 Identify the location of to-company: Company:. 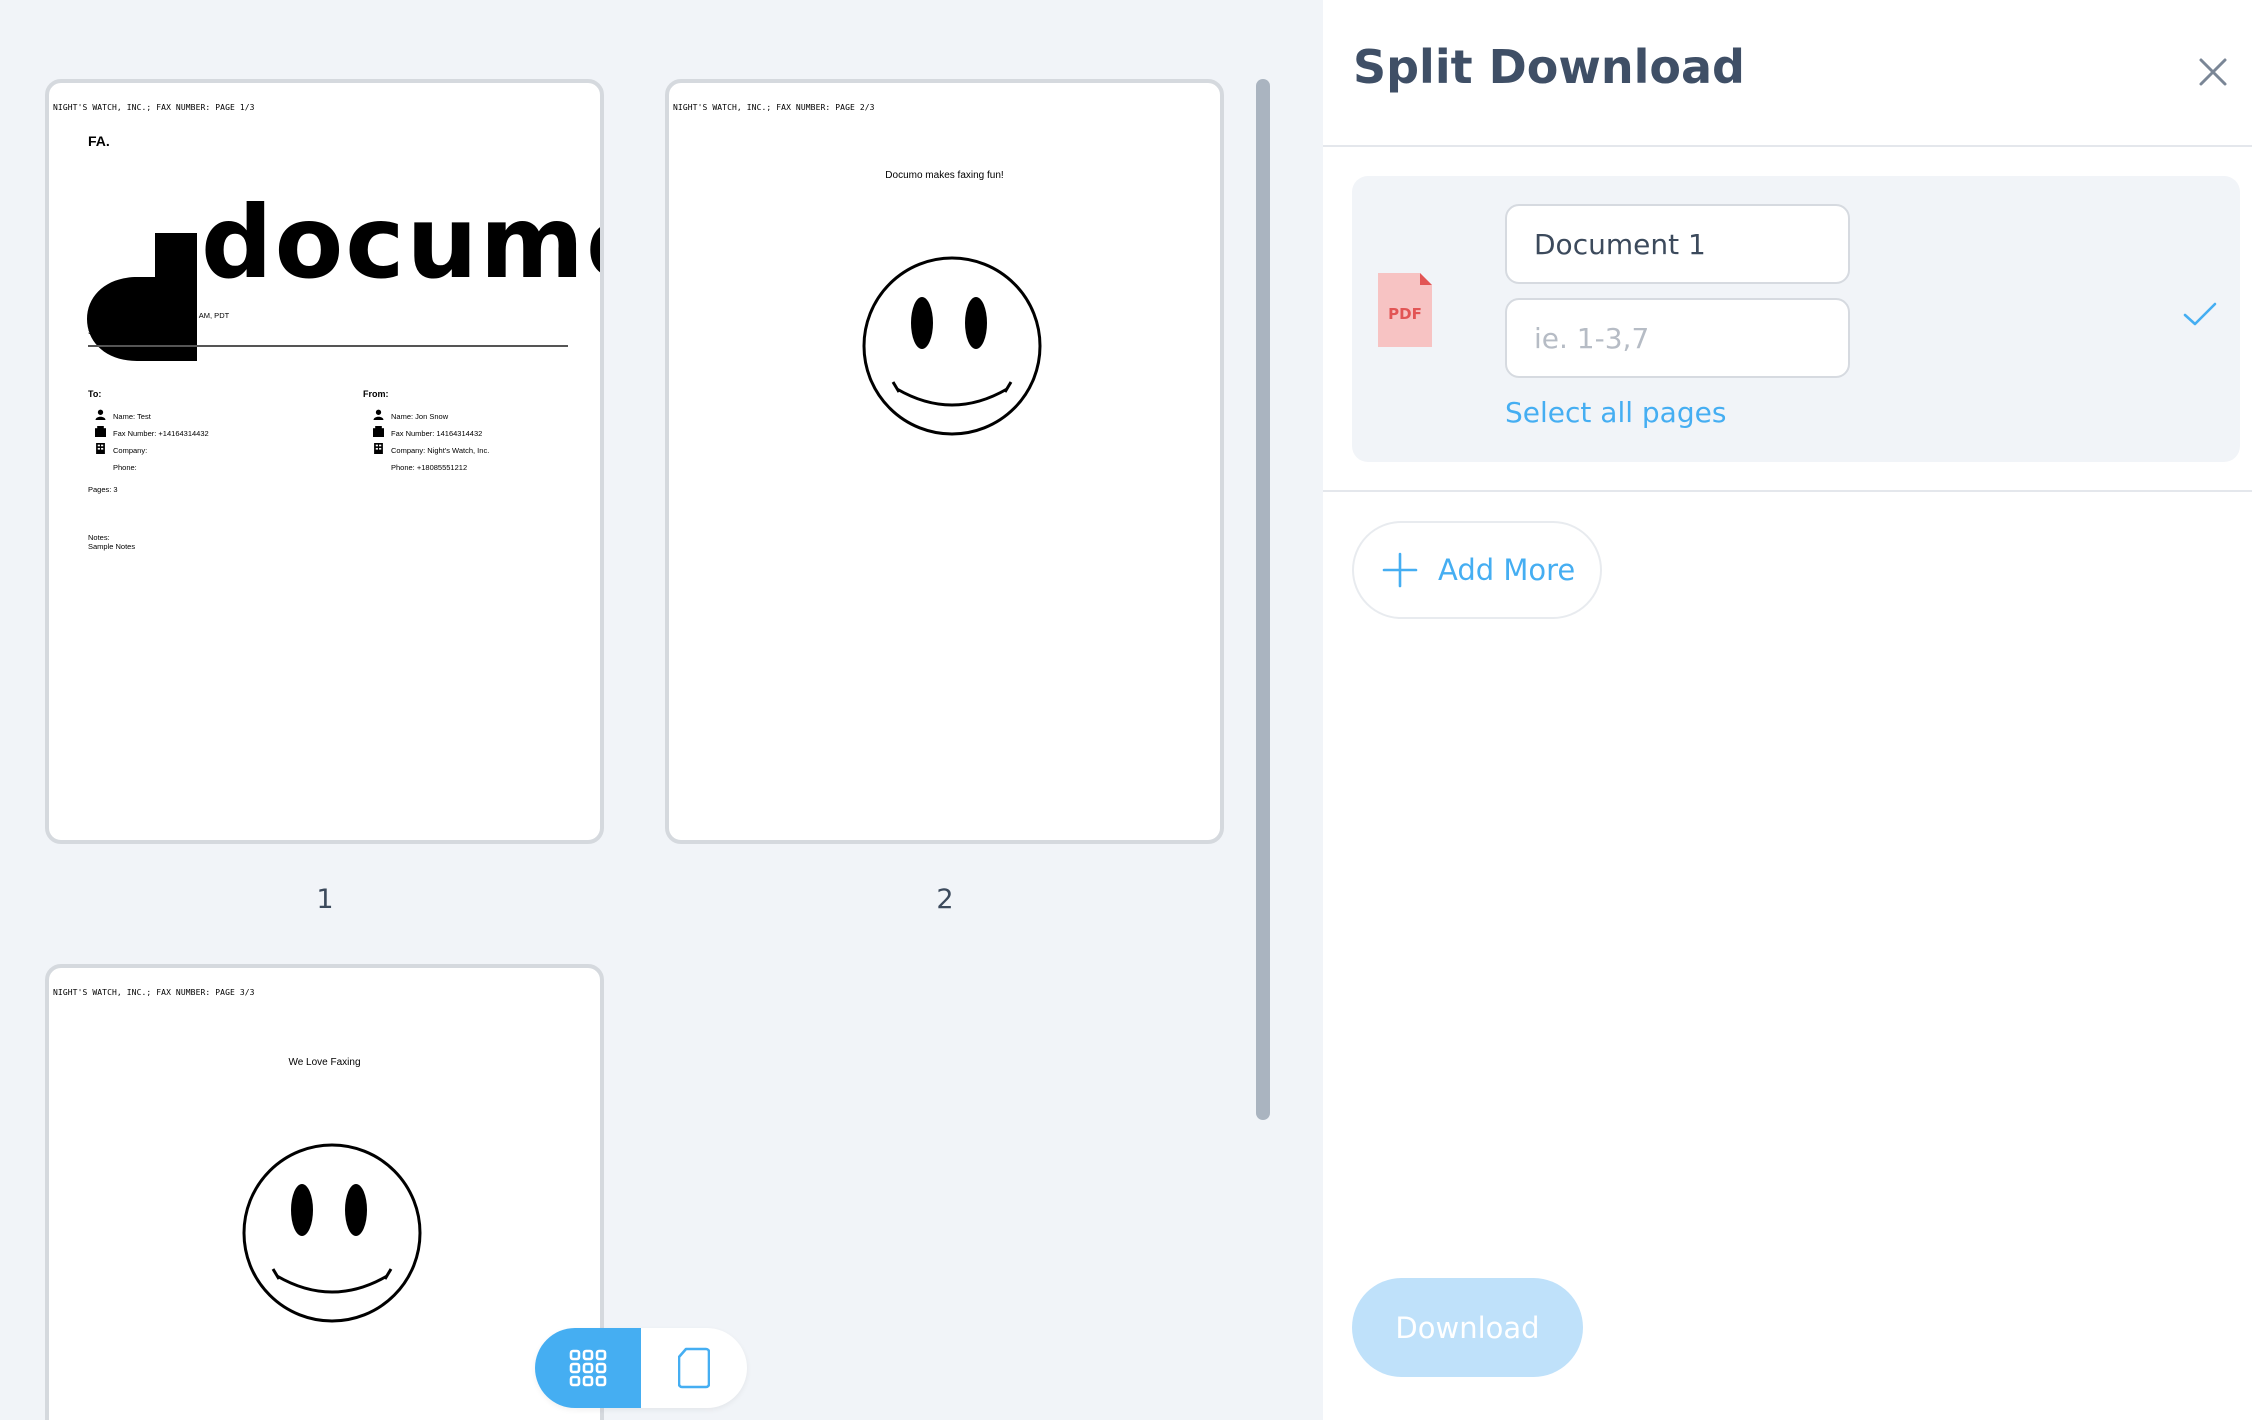
(130, 450).